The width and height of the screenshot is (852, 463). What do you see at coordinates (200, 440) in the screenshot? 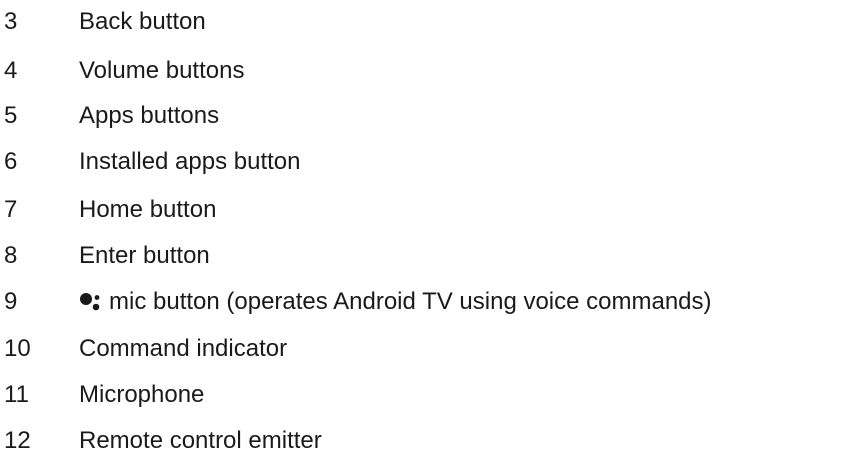
I see `item-label: Remote control emitter` at bounding box center [200, 440].